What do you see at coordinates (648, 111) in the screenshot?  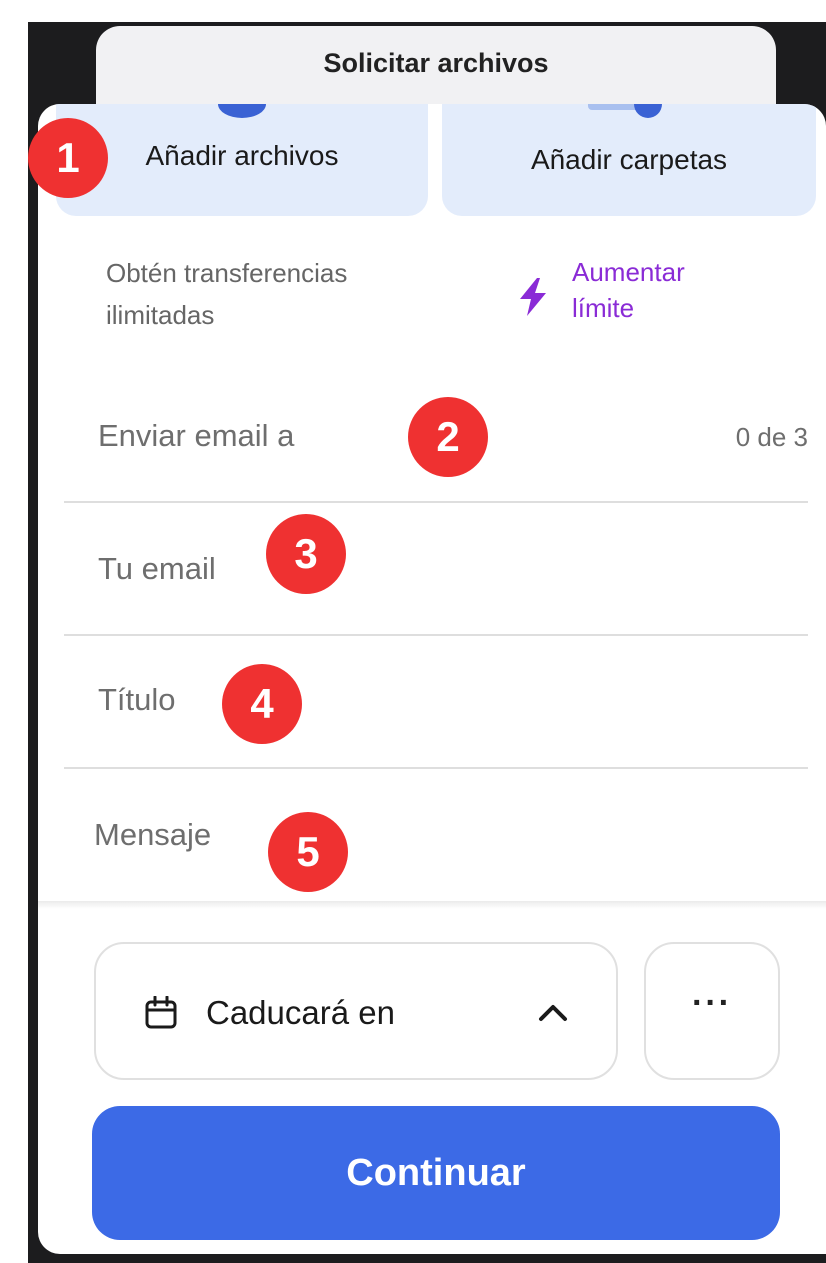 I see `folder-plus-icon` at bounding box center [648, 111].